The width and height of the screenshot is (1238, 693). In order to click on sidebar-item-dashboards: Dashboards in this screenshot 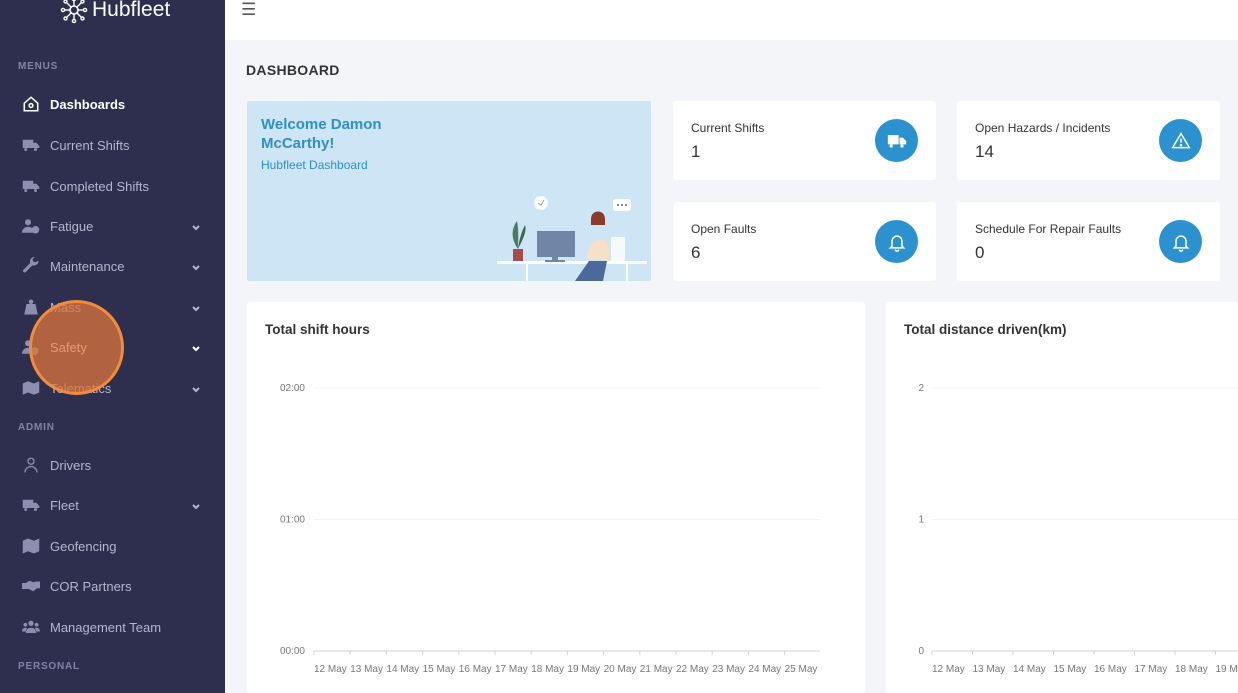, I will do `click(112, 104)`.